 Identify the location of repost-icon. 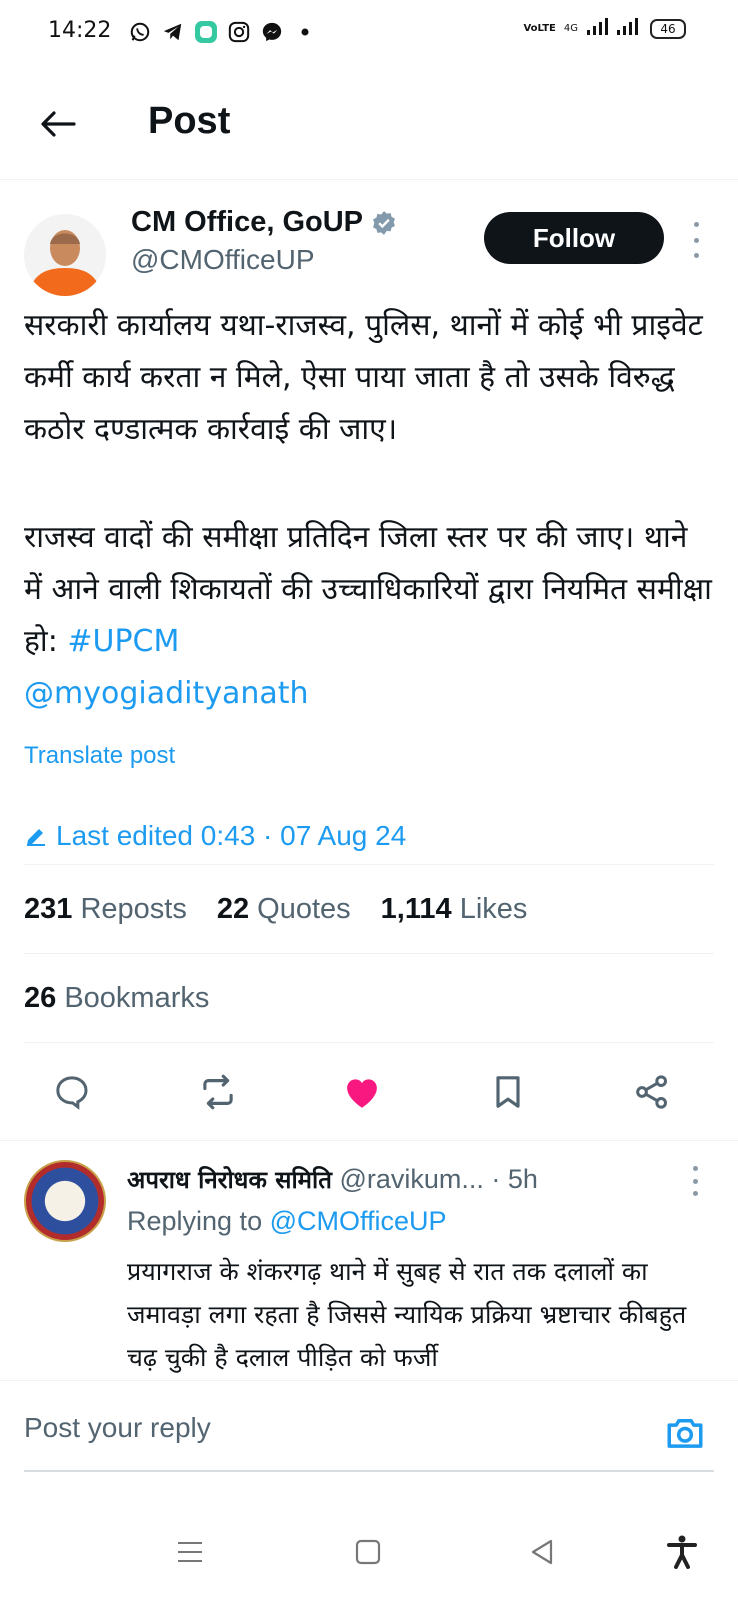
(218, 1092).